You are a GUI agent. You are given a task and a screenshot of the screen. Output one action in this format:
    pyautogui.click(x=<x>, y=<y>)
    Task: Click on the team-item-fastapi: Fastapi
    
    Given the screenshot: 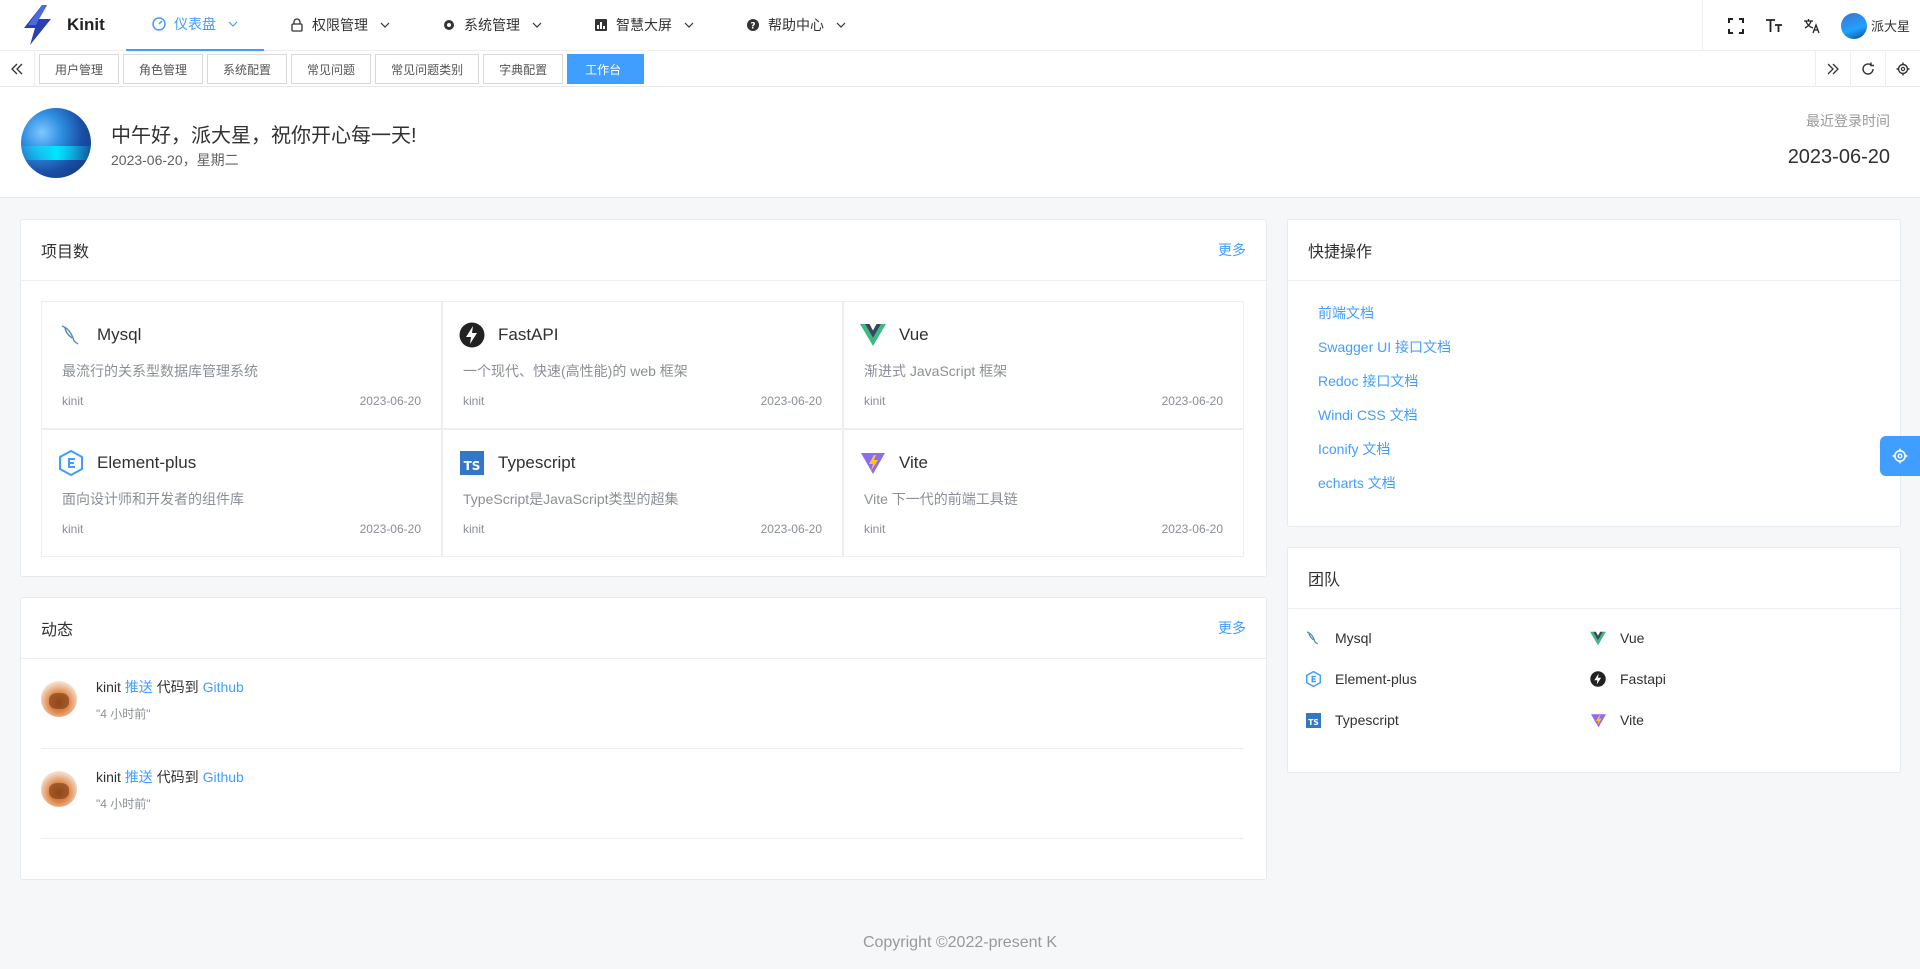 What is the action you would take?
    pyautogui.click(x=1628, y=679)
    